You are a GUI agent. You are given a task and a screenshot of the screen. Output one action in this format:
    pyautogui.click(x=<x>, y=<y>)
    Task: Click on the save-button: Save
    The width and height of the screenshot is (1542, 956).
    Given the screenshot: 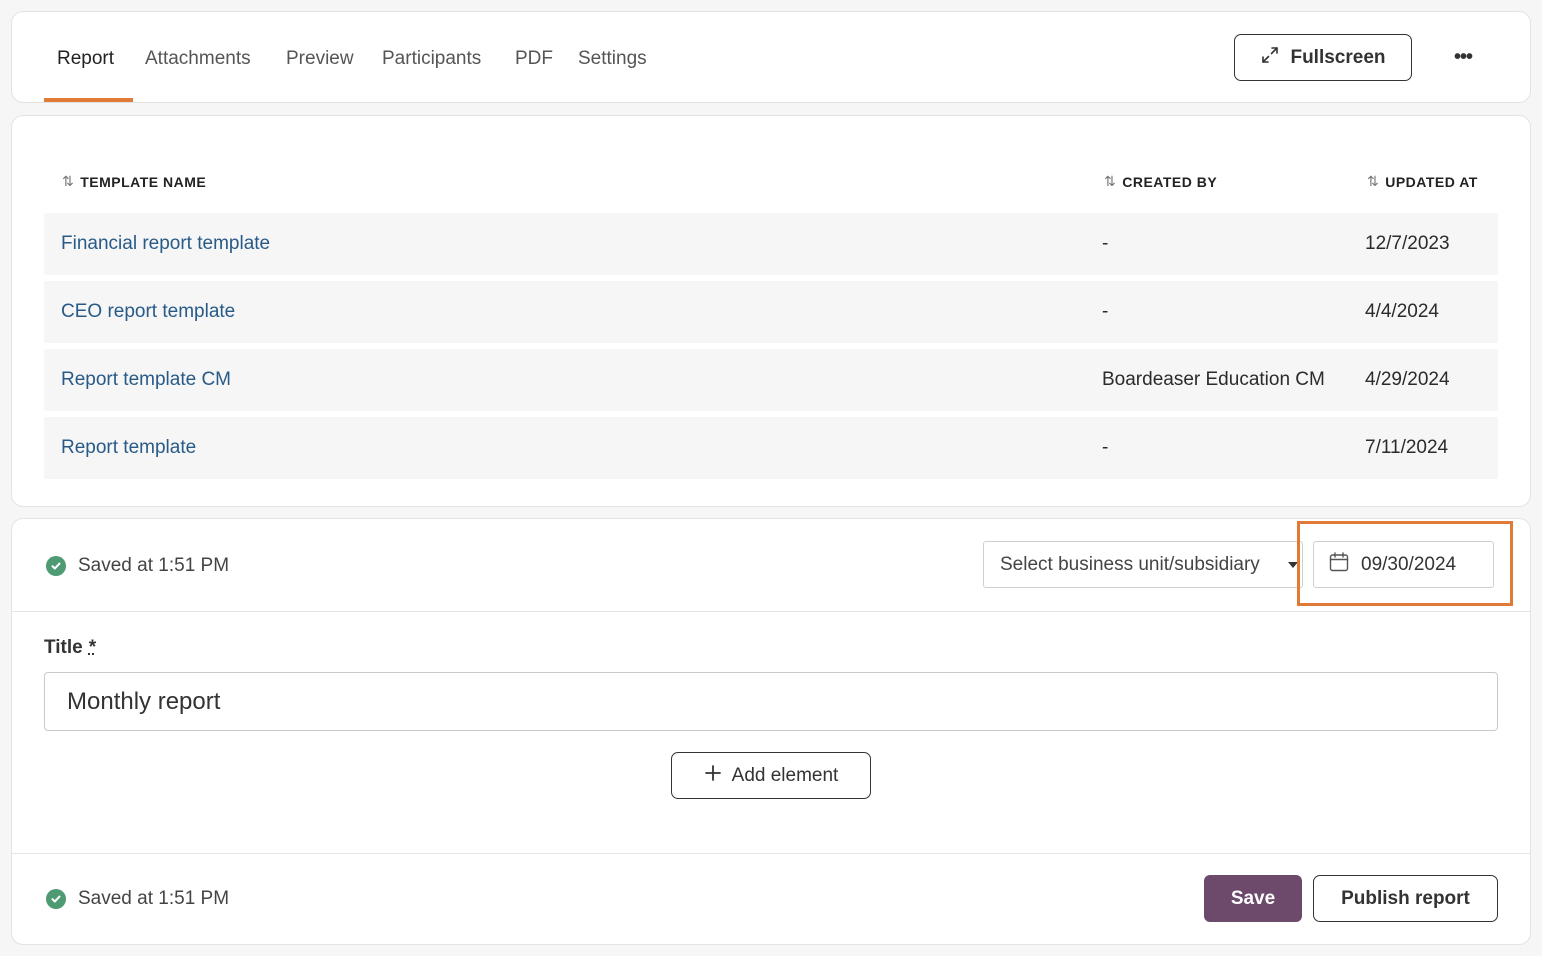 What is the action you would take?
    pyautogui.click(x=1253, y=898)
    